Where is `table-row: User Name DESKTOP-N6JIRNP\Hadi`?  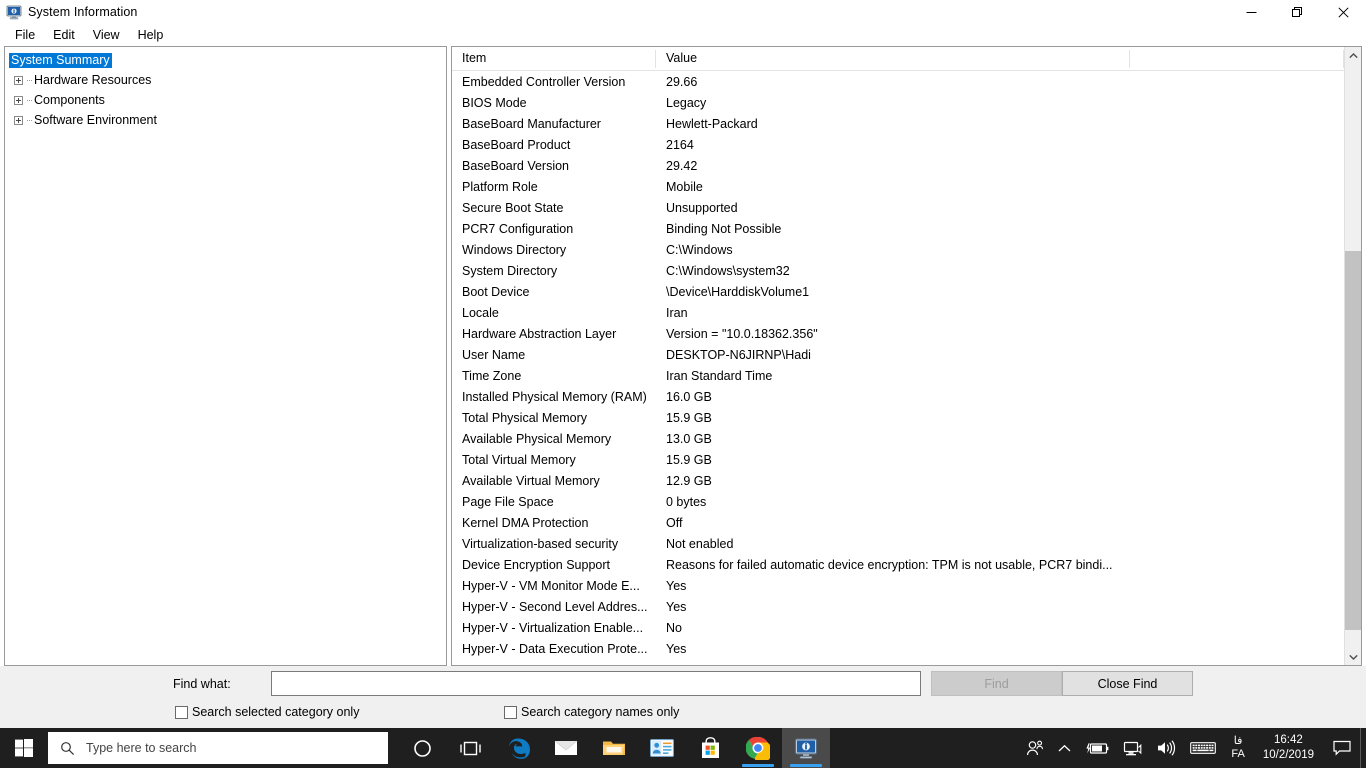 table-row: User Name DESKTOP-N6JIRNP\Hadi is located at coordinates (898, 354).